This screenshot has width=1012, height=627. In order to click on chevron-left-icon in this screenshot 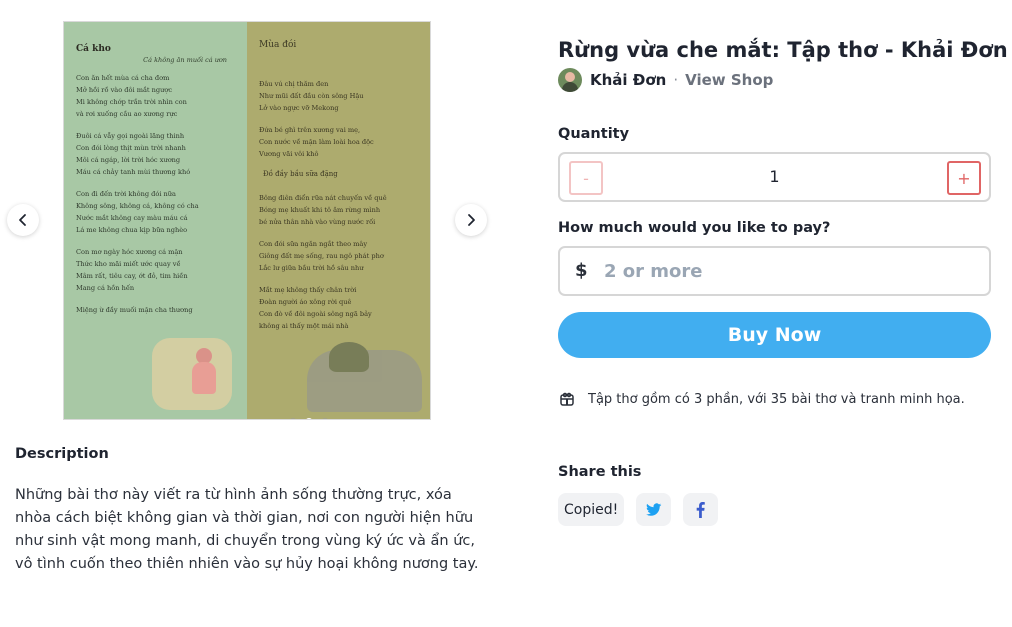, I will do `click(22, 220)`.